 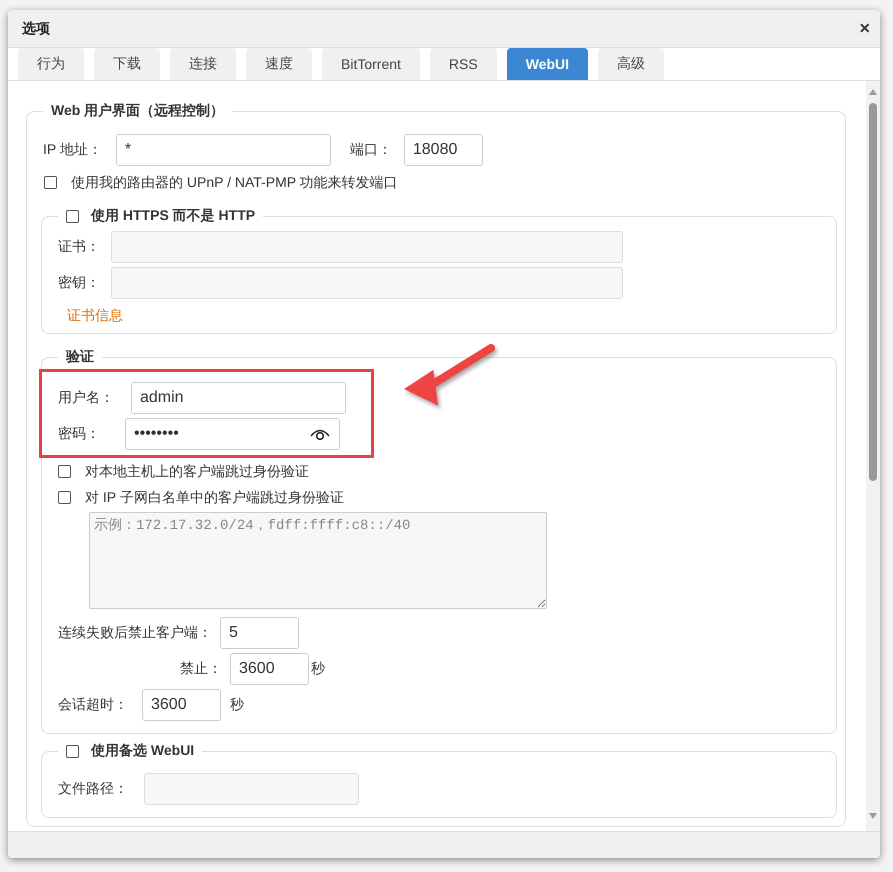 What do you see at coordinates (232, 434) in the screenshot?
I see `password-field: ••••••••` at bounding box center [232, 434].